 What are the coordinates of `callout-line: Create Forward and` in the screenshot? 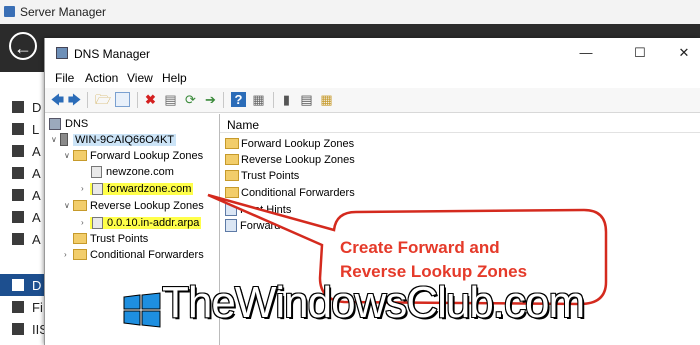 It's located at (420, 247).